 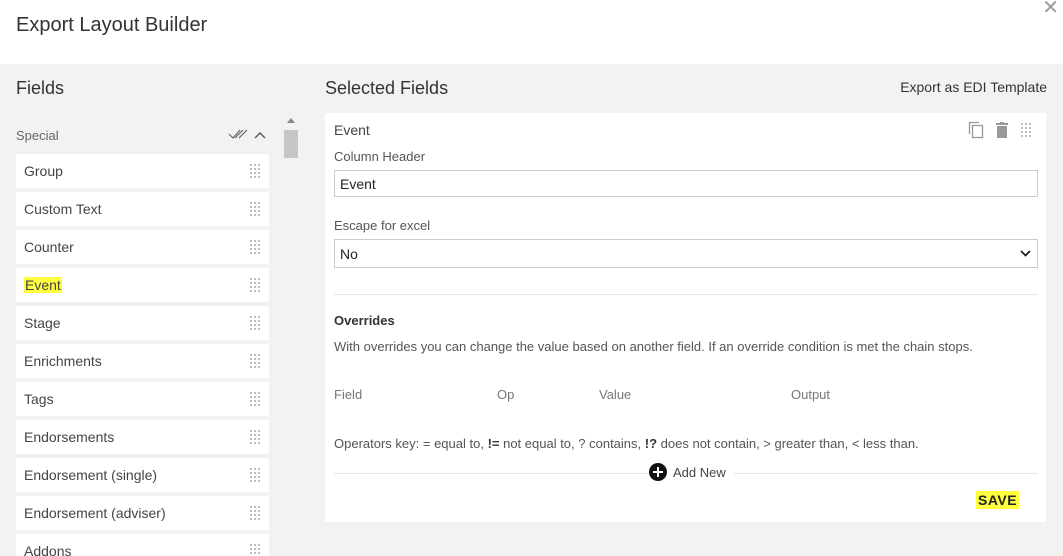 What do you see at coordinates (973, 87) in the screenshot?
I see `export-edi-template-link: Export as EDI Template` at bounding box center [973, 87].